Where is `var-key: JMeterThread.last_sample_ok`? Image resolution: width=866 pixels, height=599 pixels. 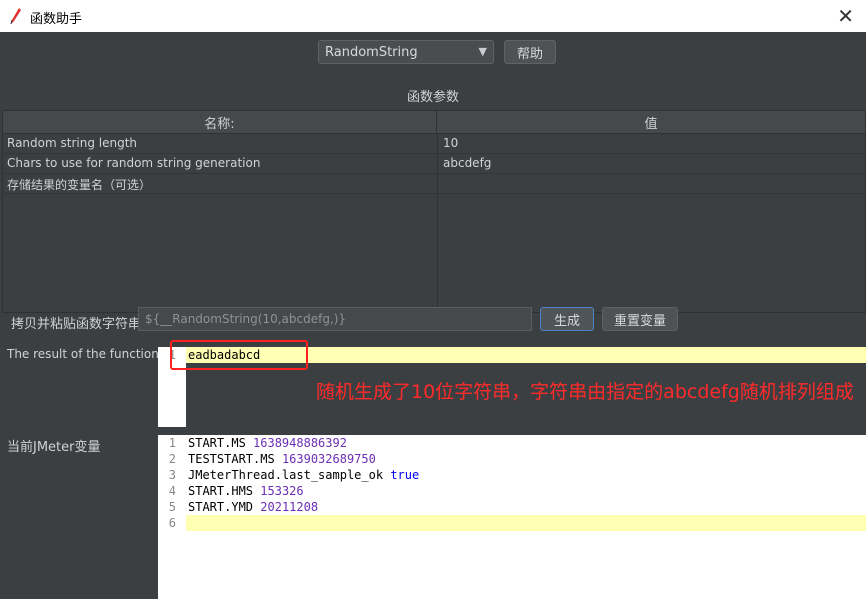
var-key: JMeterThread.last_sample_ok is located at coordinates (286, 475).